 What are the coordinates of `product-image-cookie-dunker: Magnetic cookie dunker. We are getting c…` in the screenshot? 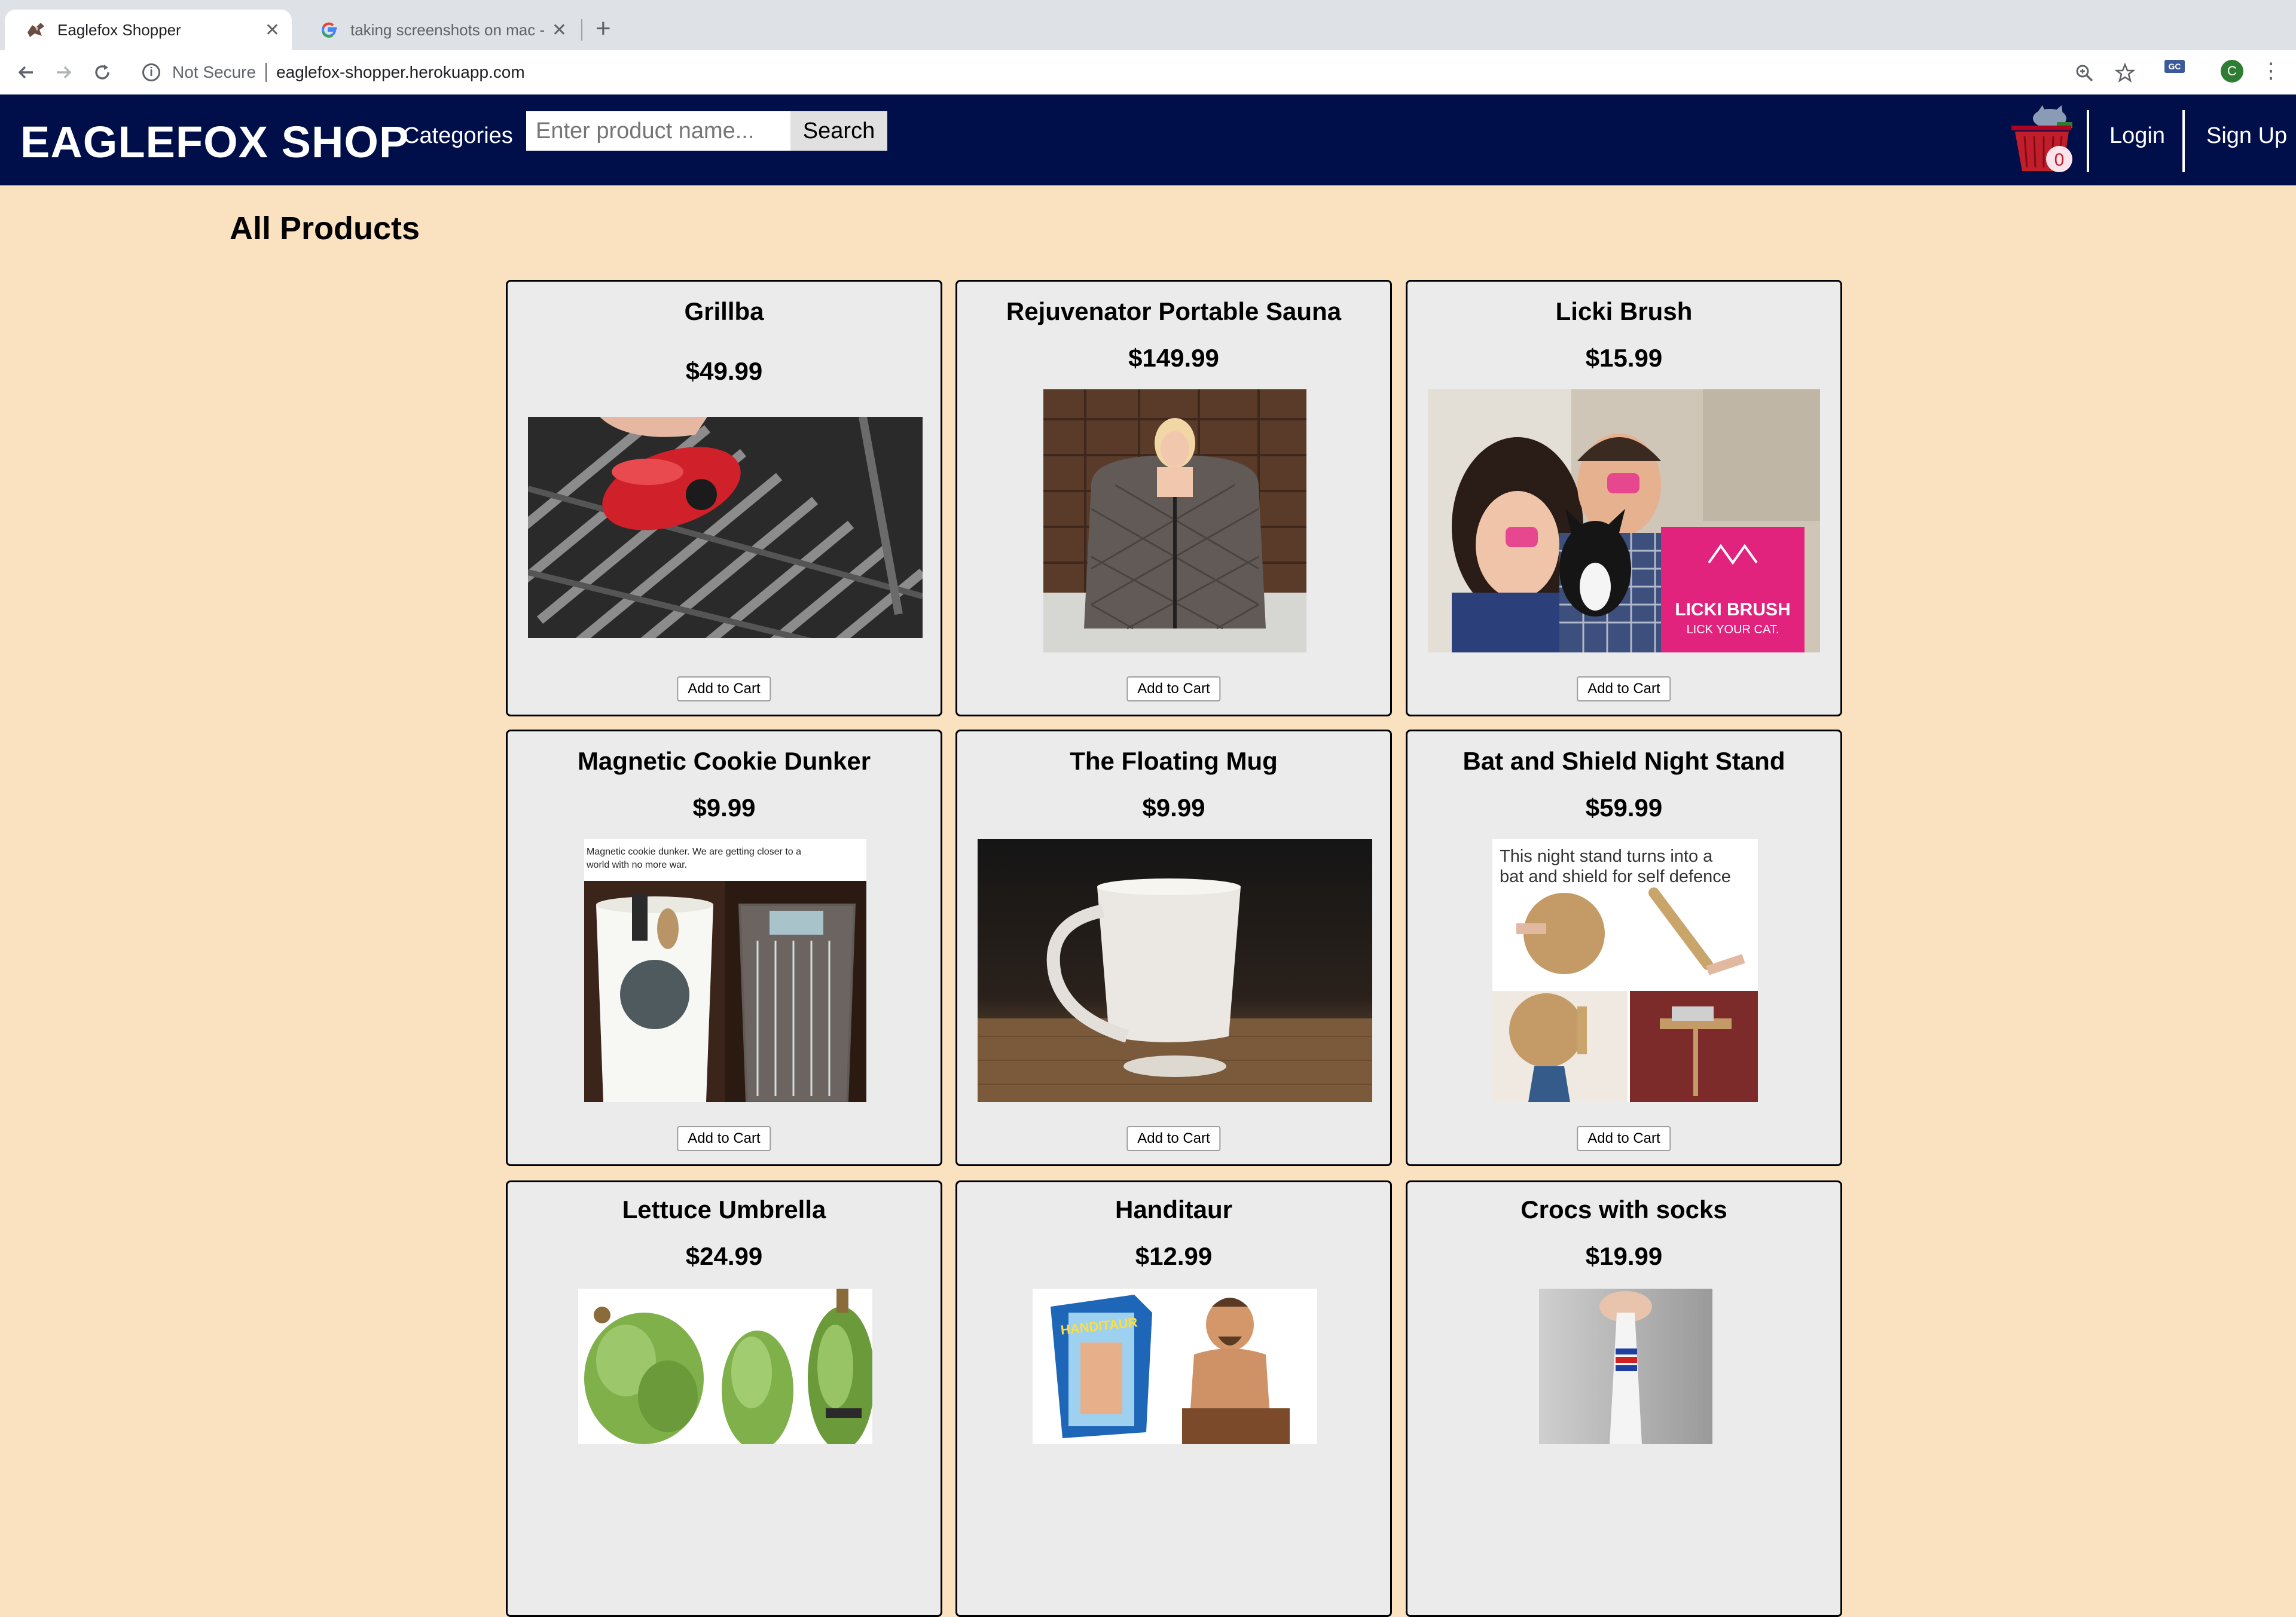 It's located at (725, 970).